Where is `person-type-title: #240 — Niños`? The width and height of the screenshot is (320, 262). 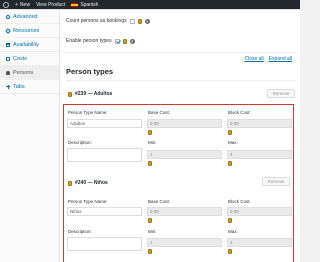 person-type-title: #240 — Niños is located at coordinates (88, 183).